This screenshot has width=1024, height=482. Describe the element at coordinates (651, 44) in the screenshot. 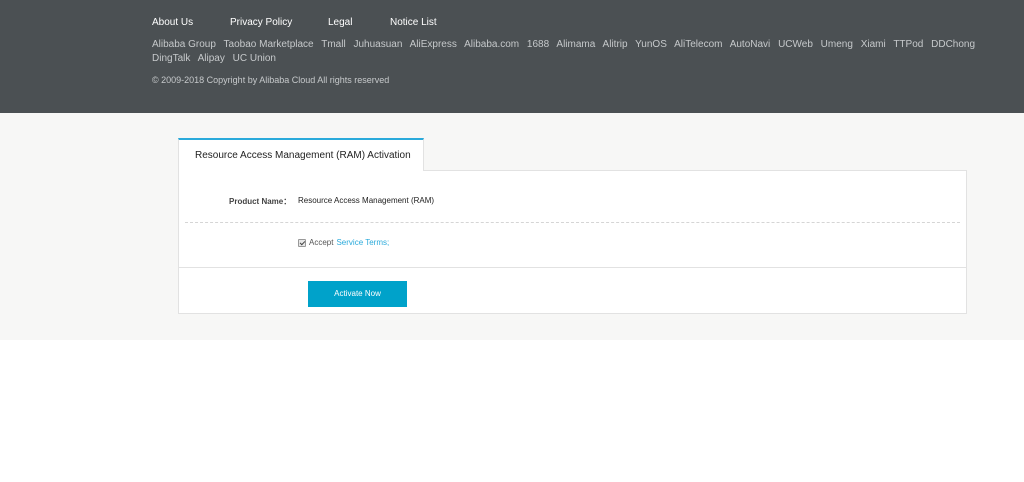

I see `group-link-yunos: YunOS` at that location.